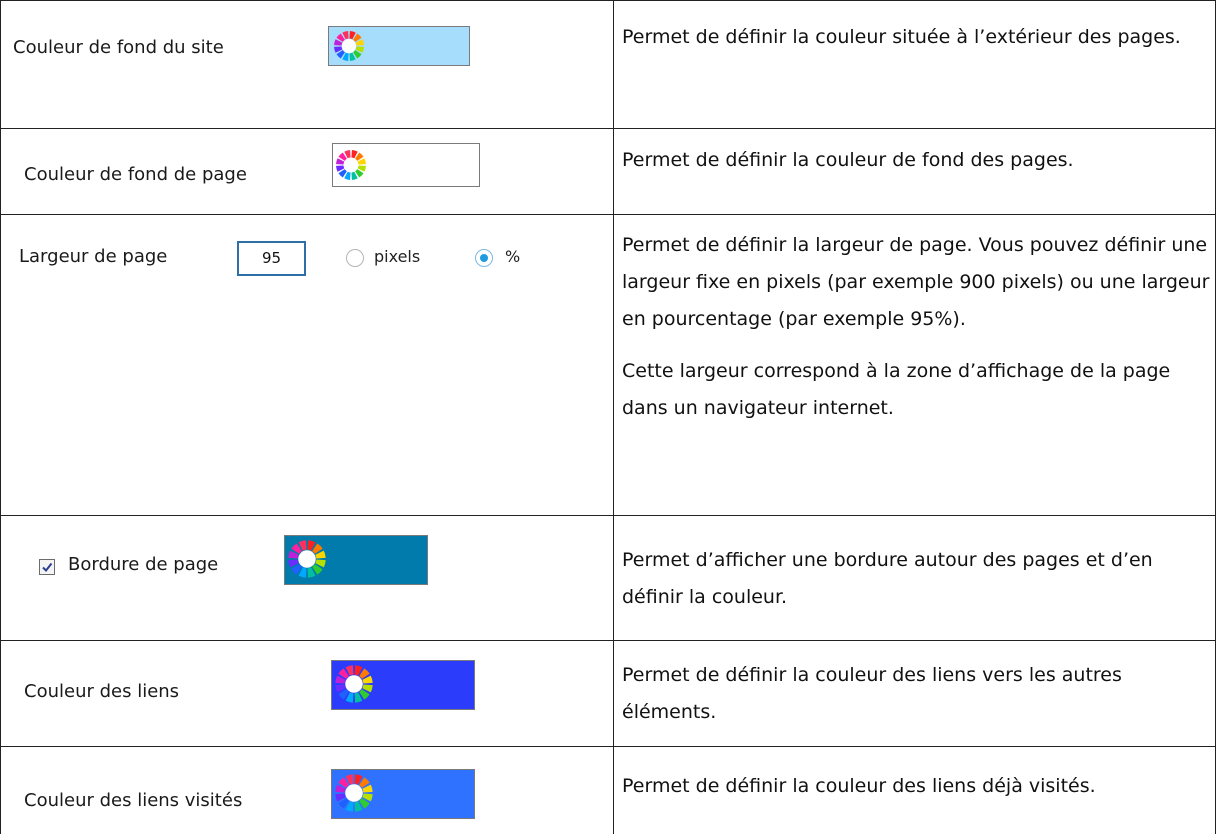 This screenshot has width=1216, height=834. What do you see at coordinates (118, 47) in the screenshot?
I see `site-background-label: Couleur de fond du site` at bounding box center [118, 47].